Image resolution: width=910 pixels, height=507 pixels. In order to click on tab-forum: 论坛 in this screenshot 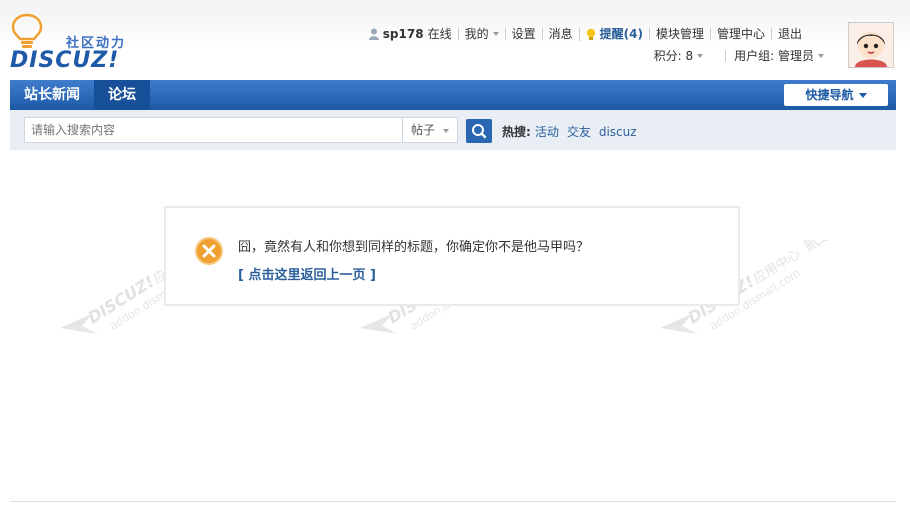, I will do `click(122, 95)`.